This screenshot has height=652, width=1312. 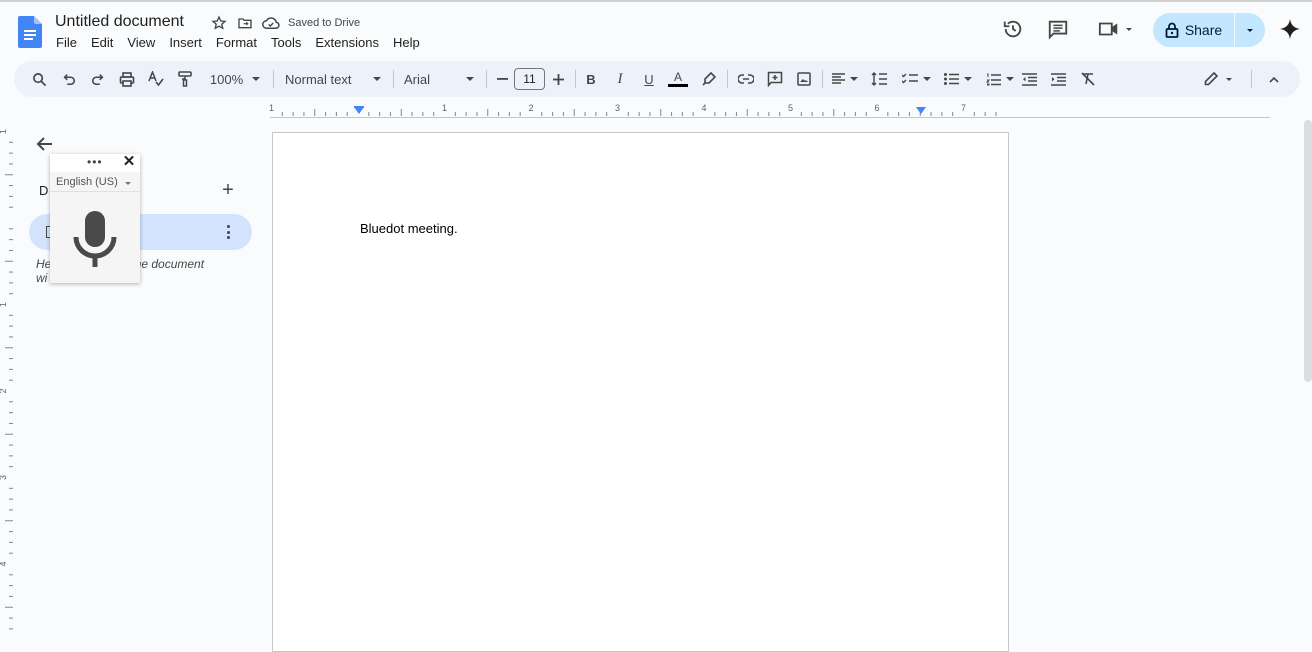 What do you see at coordinates (502, 79) in the screenshot?
I see `decrease-font-size-button` at bounding box center [502, 79].